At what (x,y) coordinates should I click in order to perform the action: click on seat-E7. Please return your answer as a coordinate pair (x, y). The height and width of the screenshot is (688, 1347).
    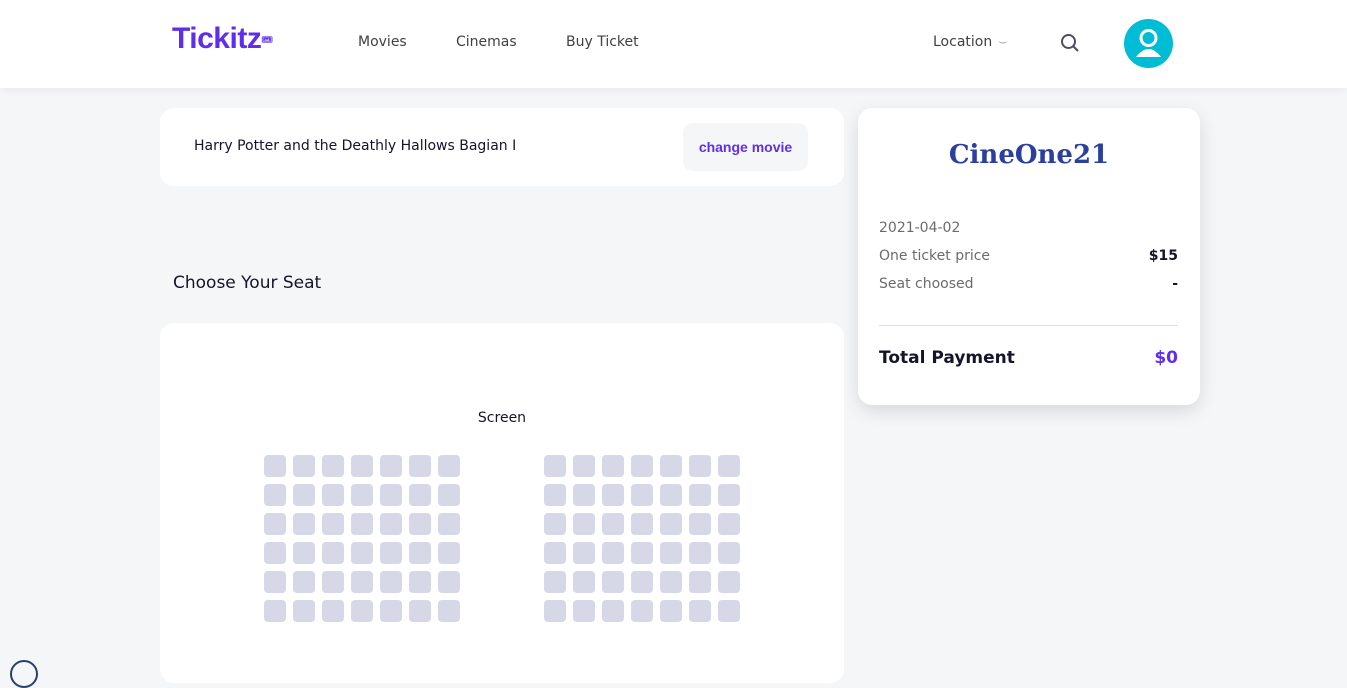
    Looking at the image, I should click on (449, 582).